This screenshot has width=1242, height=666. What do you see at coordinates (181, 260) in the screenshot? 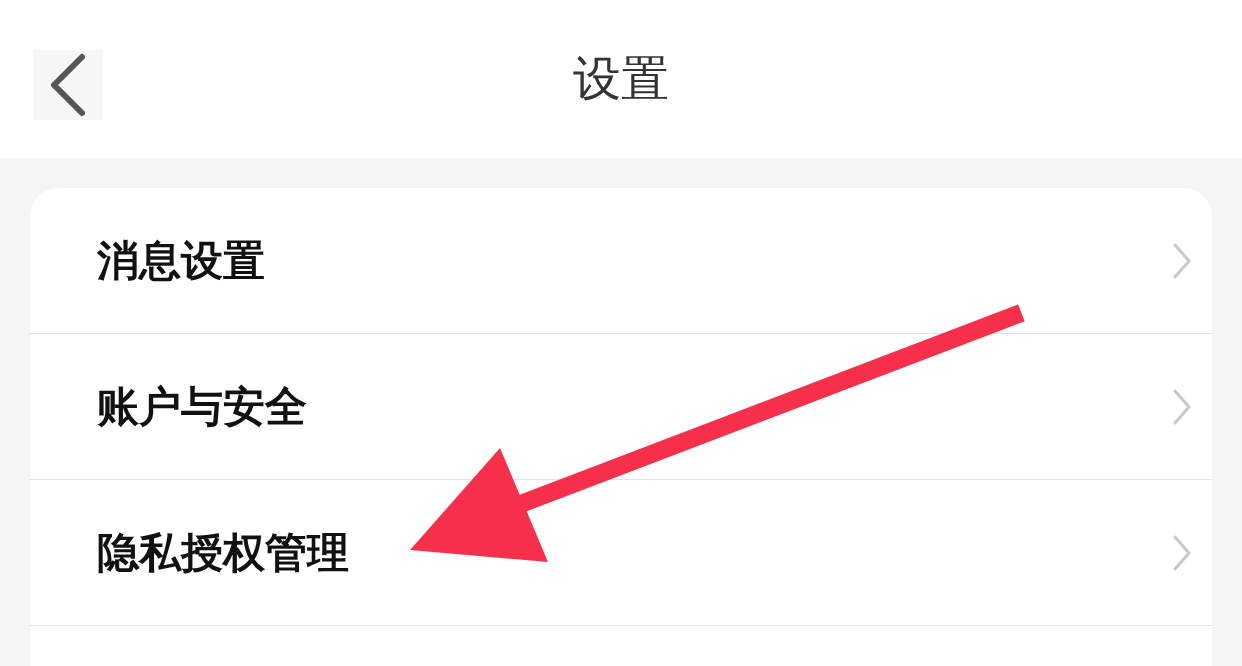
I see `row-label: 消息设置` at bounding box center [181, 260].